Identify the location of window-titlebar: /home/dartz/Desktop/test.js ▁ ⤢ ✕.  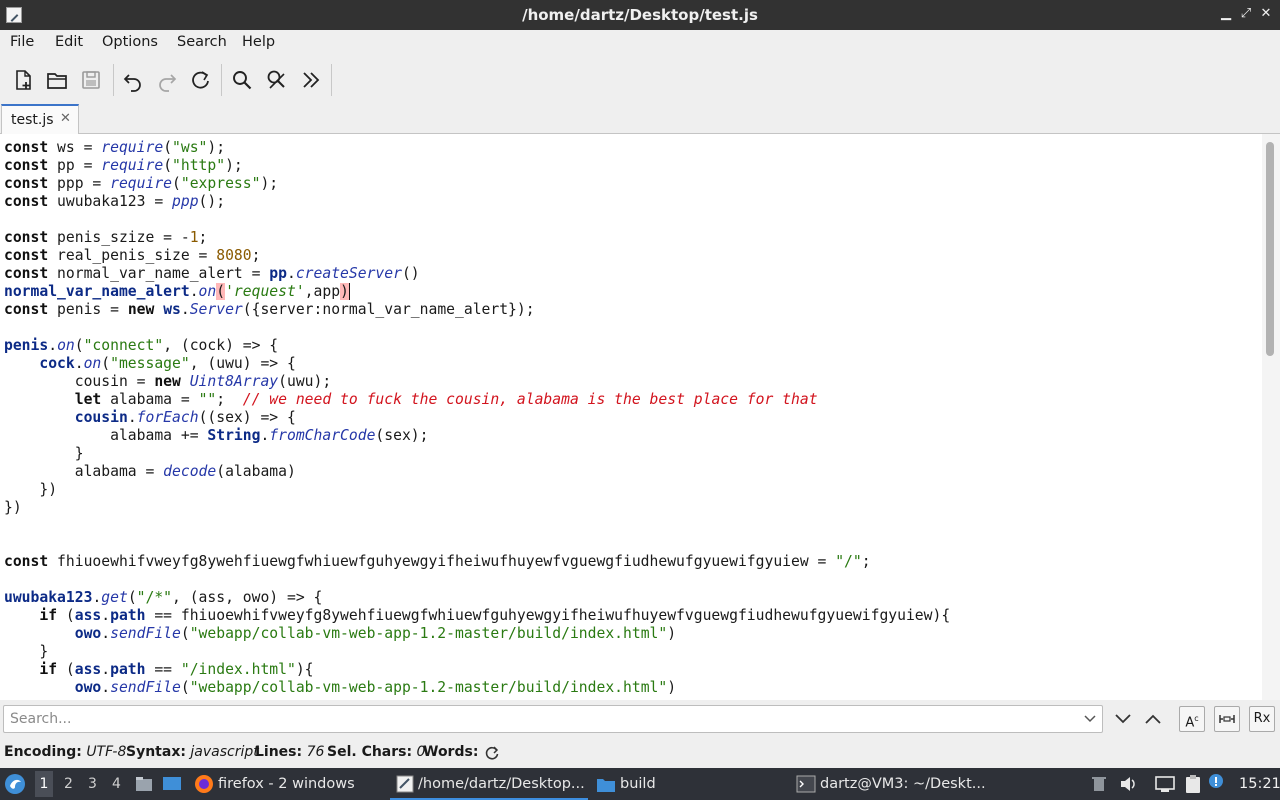
(640, 15).